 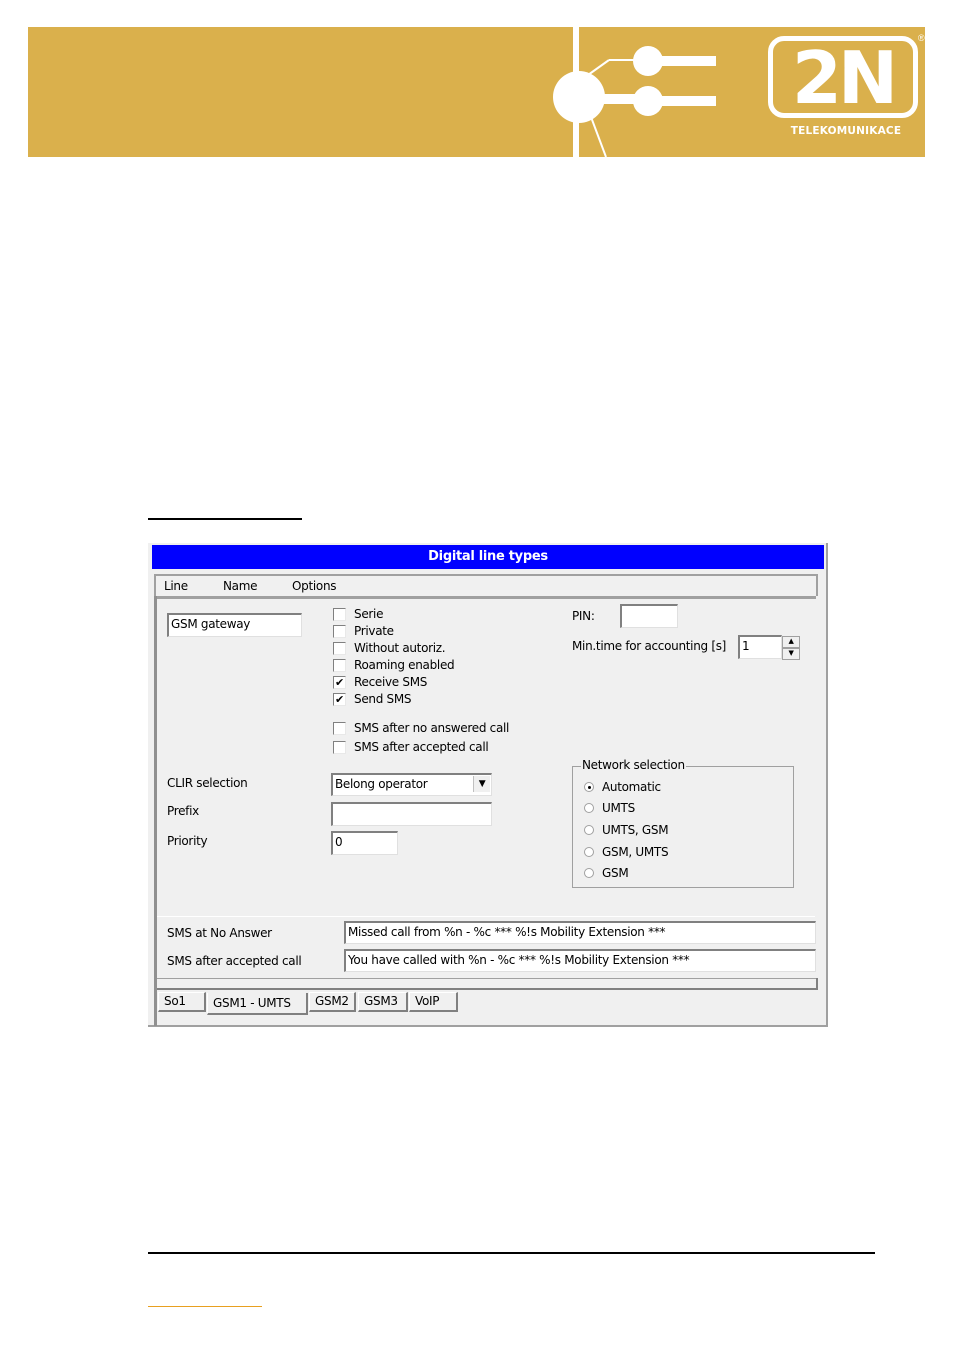 I want to click on menu-line: Line, so click(x=176, y=586).